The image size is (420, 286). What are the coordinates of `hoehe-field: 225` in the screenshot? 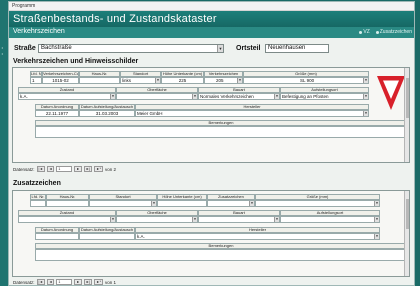 It's located at (182, 80).